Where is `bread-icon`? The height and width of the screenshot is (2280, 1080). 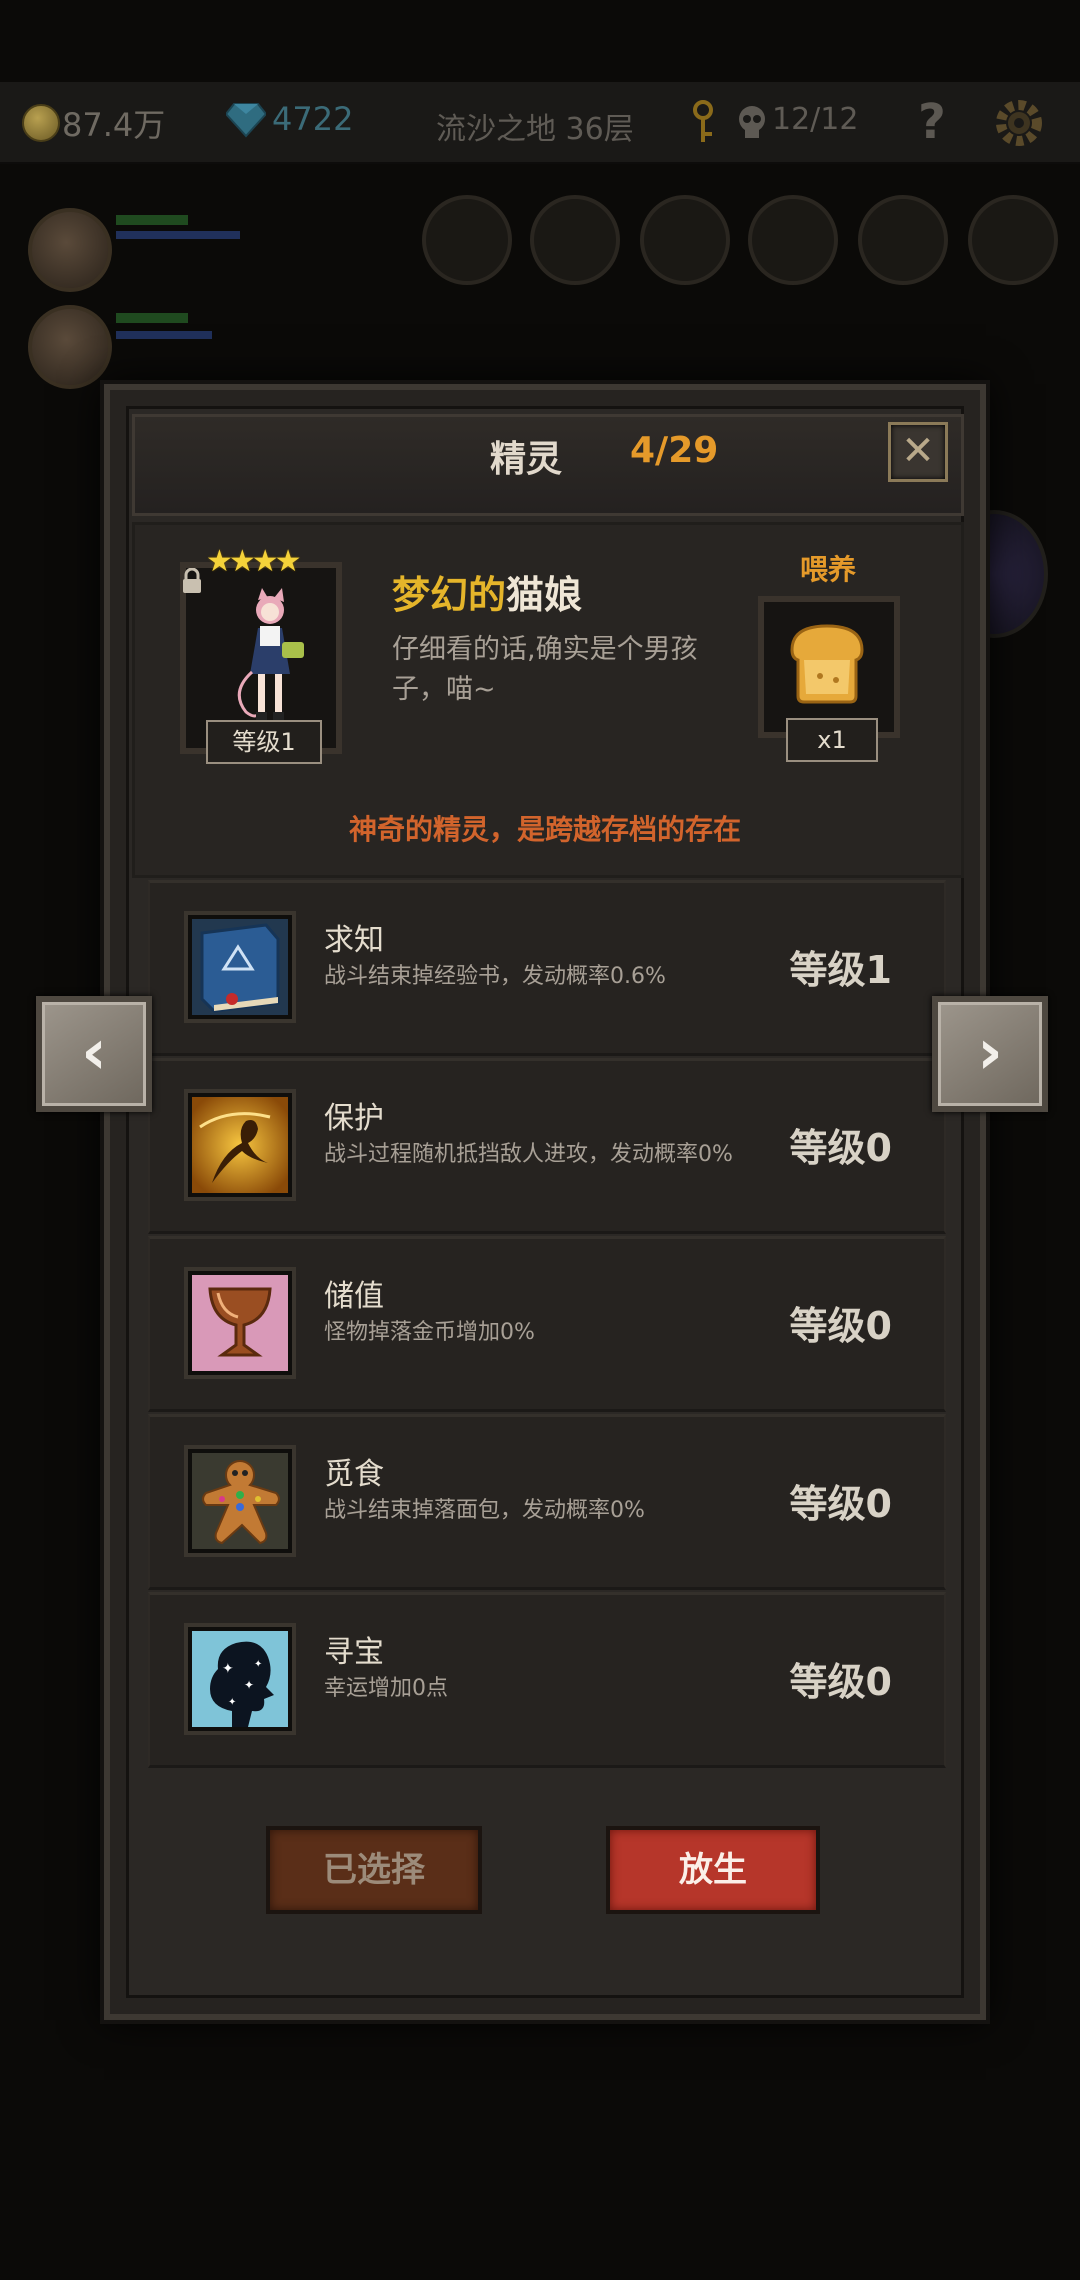
bread-icon is located at coordinates (827, 662).